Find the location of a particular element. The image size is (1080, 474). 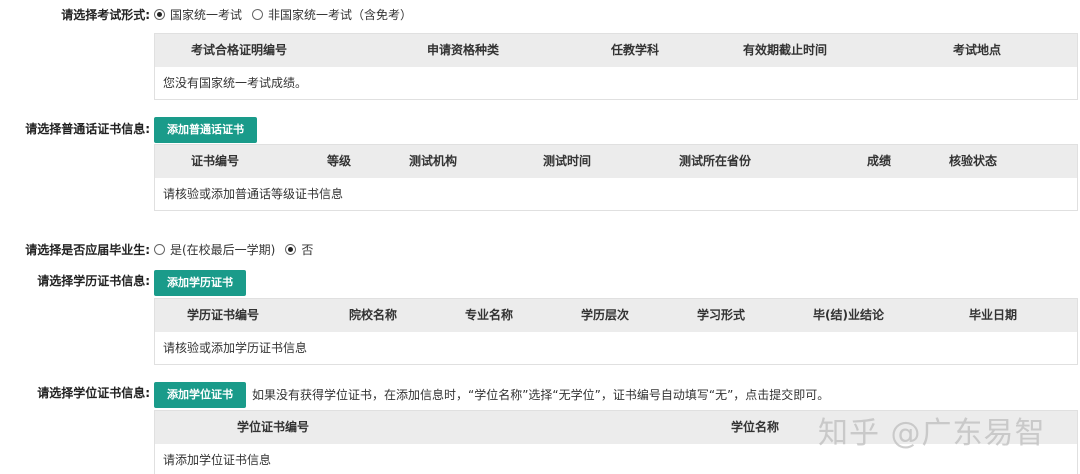

watermark: 知乎 @广东易智 is located at coordinates (932, 433).